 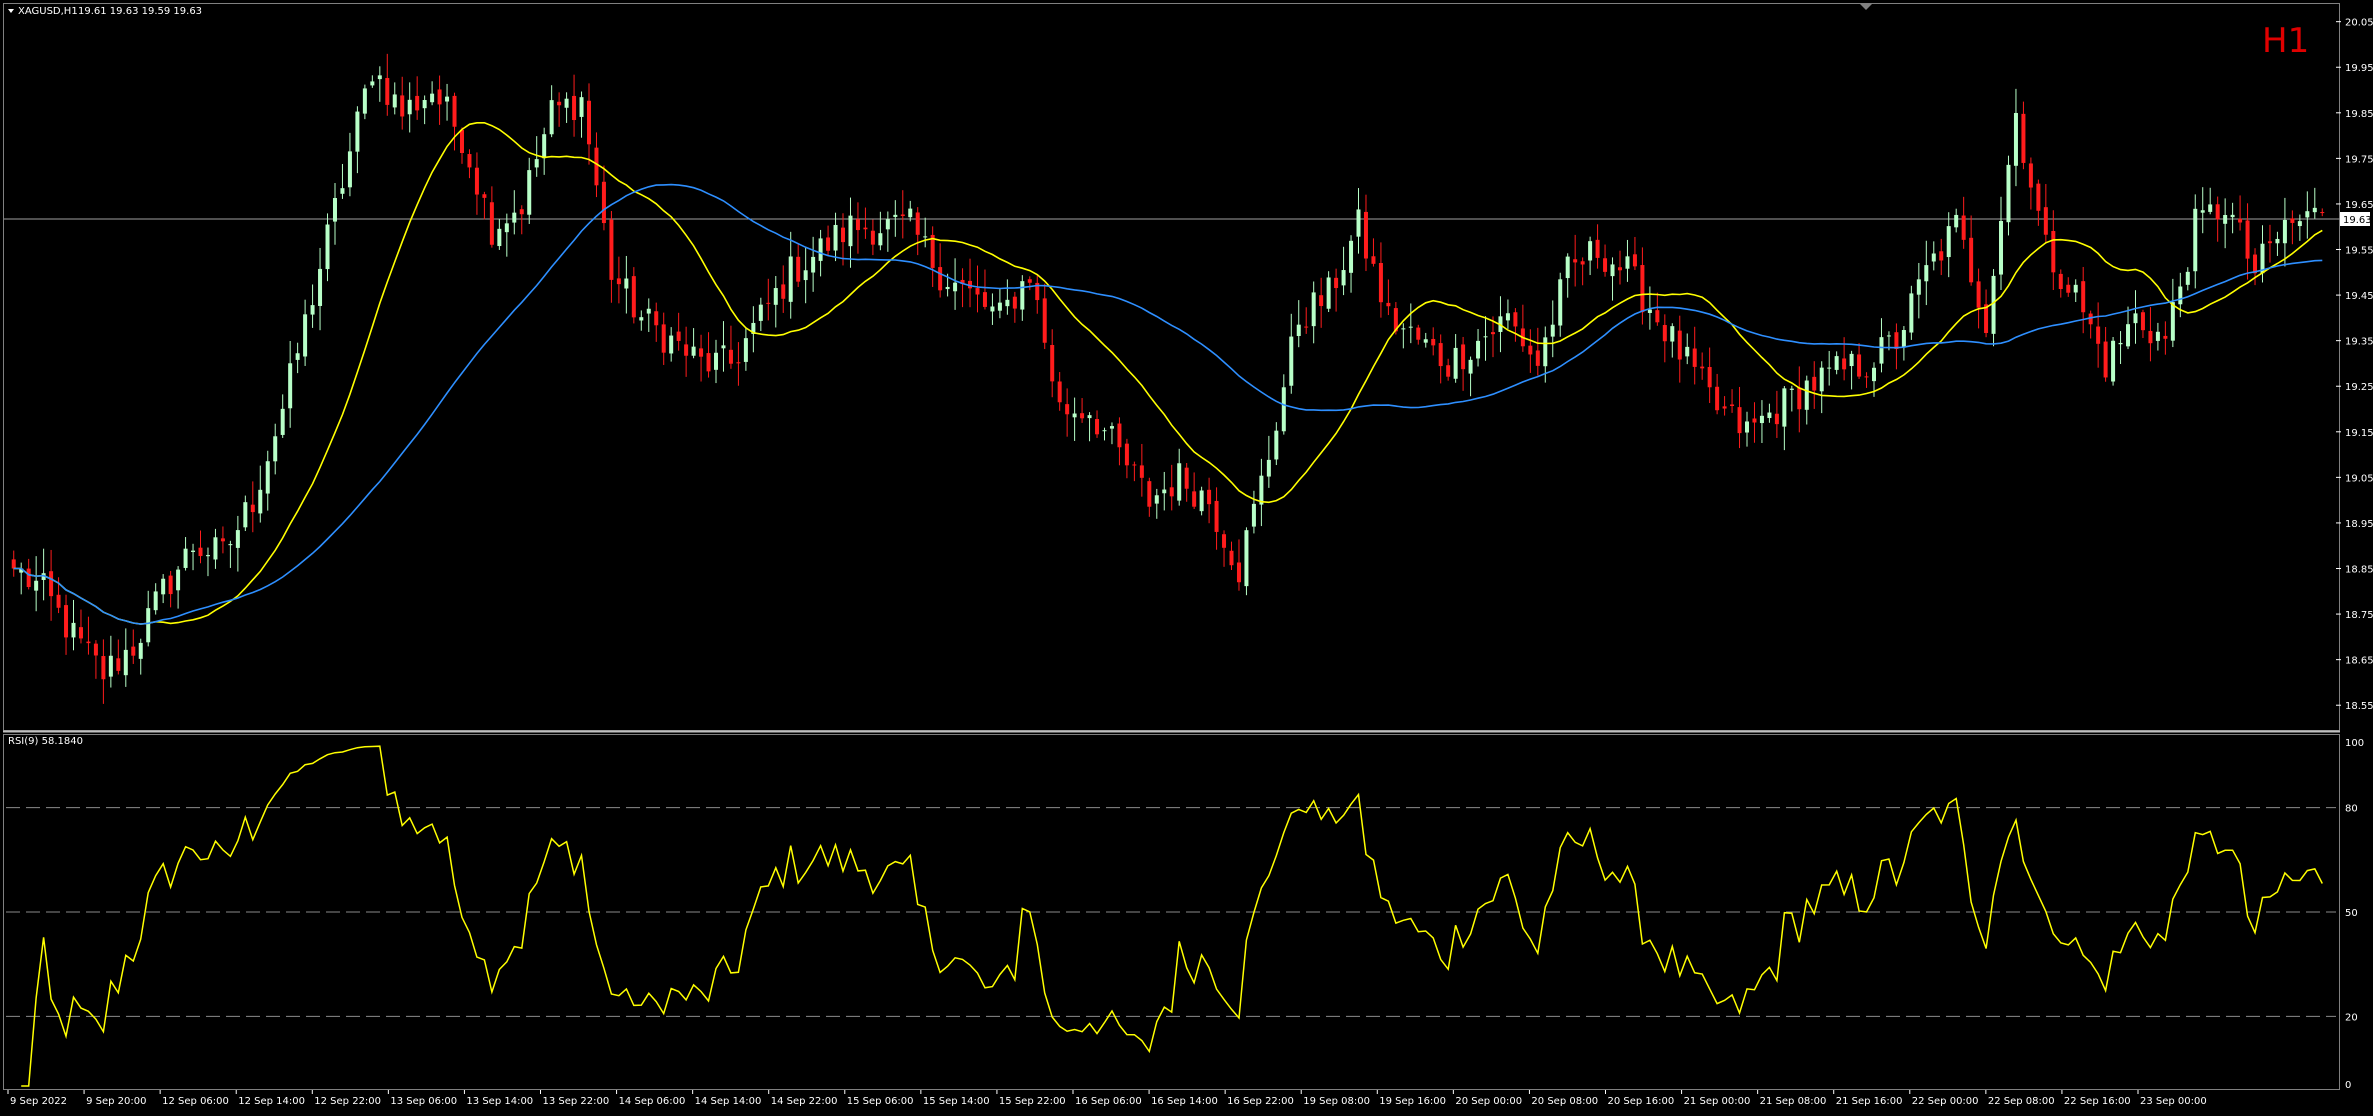 I want to click on time-tick-label-0: 9 Sep 2022, so click(x=38, y=1101).